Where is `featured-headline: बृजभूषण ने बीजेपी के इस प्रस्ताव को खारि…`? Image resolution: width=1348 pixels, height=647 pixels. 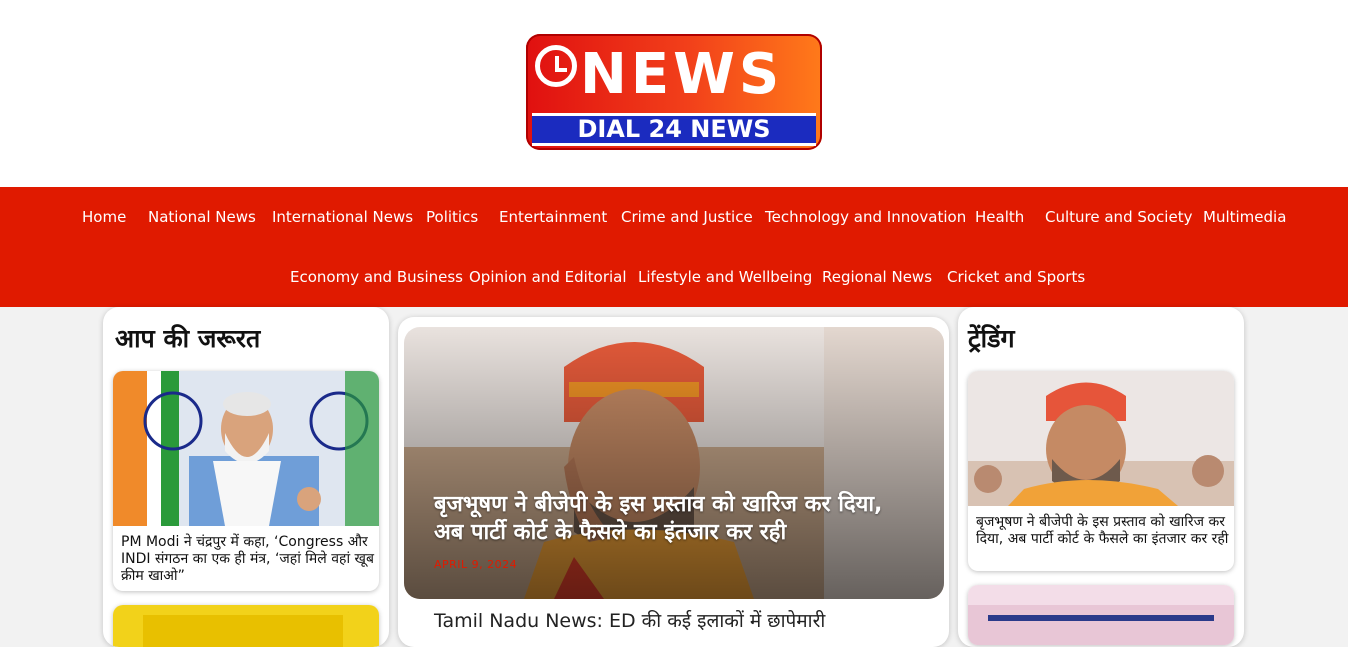
featured-headline: बृजभूषण ने बीजेपी के इस प्रस्ताव को खारि… is located at coordinates (674, 519).